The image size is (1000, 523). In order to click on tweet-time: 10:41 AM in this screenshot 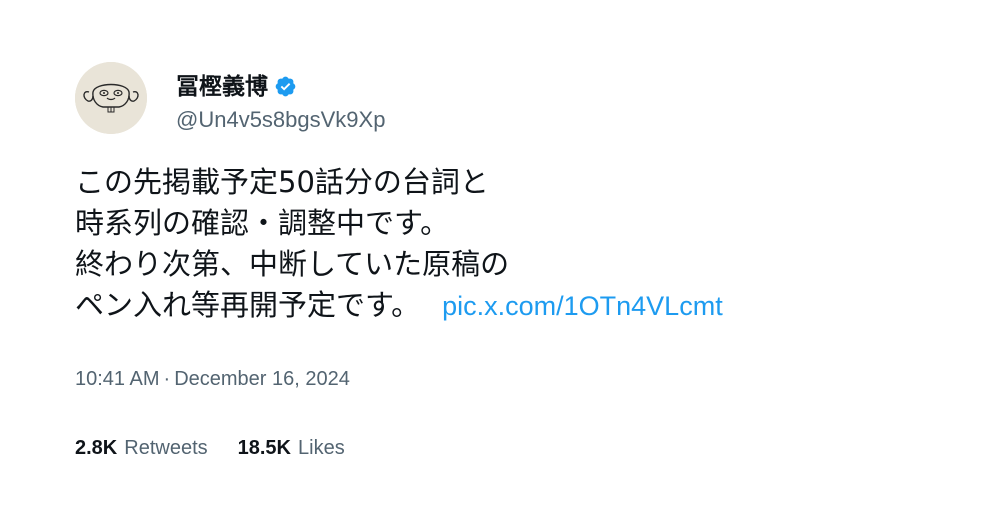, I will do `click(117, 379)`.